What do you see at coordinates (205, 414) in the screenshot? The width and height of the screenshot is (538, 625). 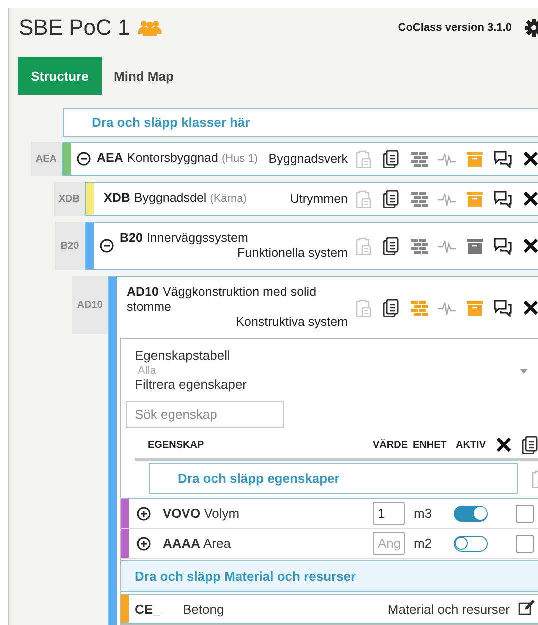 I see `search-field: Sök egenskap` at bounding box center [205, 414].